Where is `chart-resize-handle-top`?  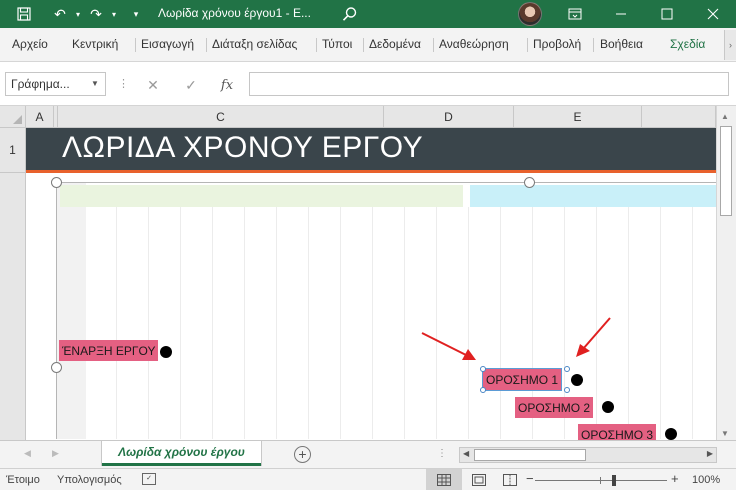
chart-resize-handle-top is located at coordinates (529, 182).